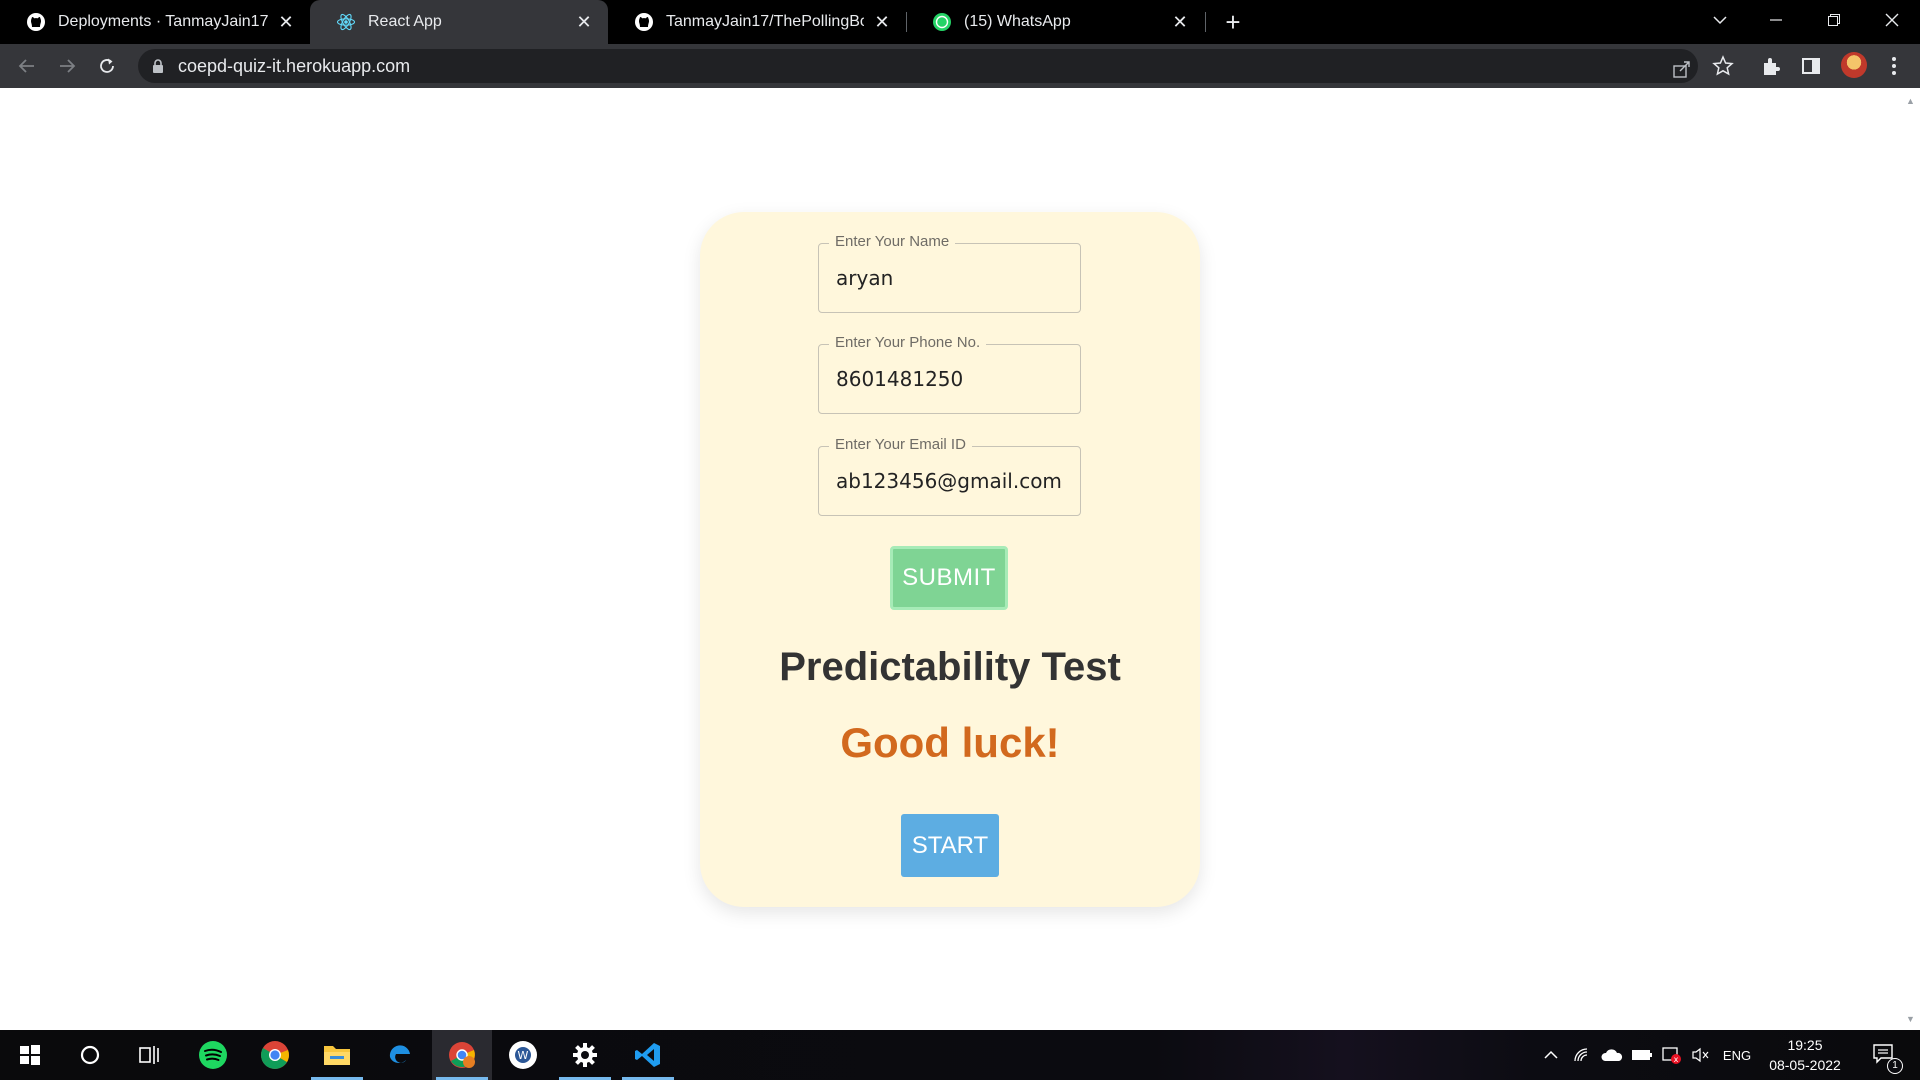 The height and width of the screenshot is (1080, 1920). I want to click on vscode-icon, so click(648, 1055).